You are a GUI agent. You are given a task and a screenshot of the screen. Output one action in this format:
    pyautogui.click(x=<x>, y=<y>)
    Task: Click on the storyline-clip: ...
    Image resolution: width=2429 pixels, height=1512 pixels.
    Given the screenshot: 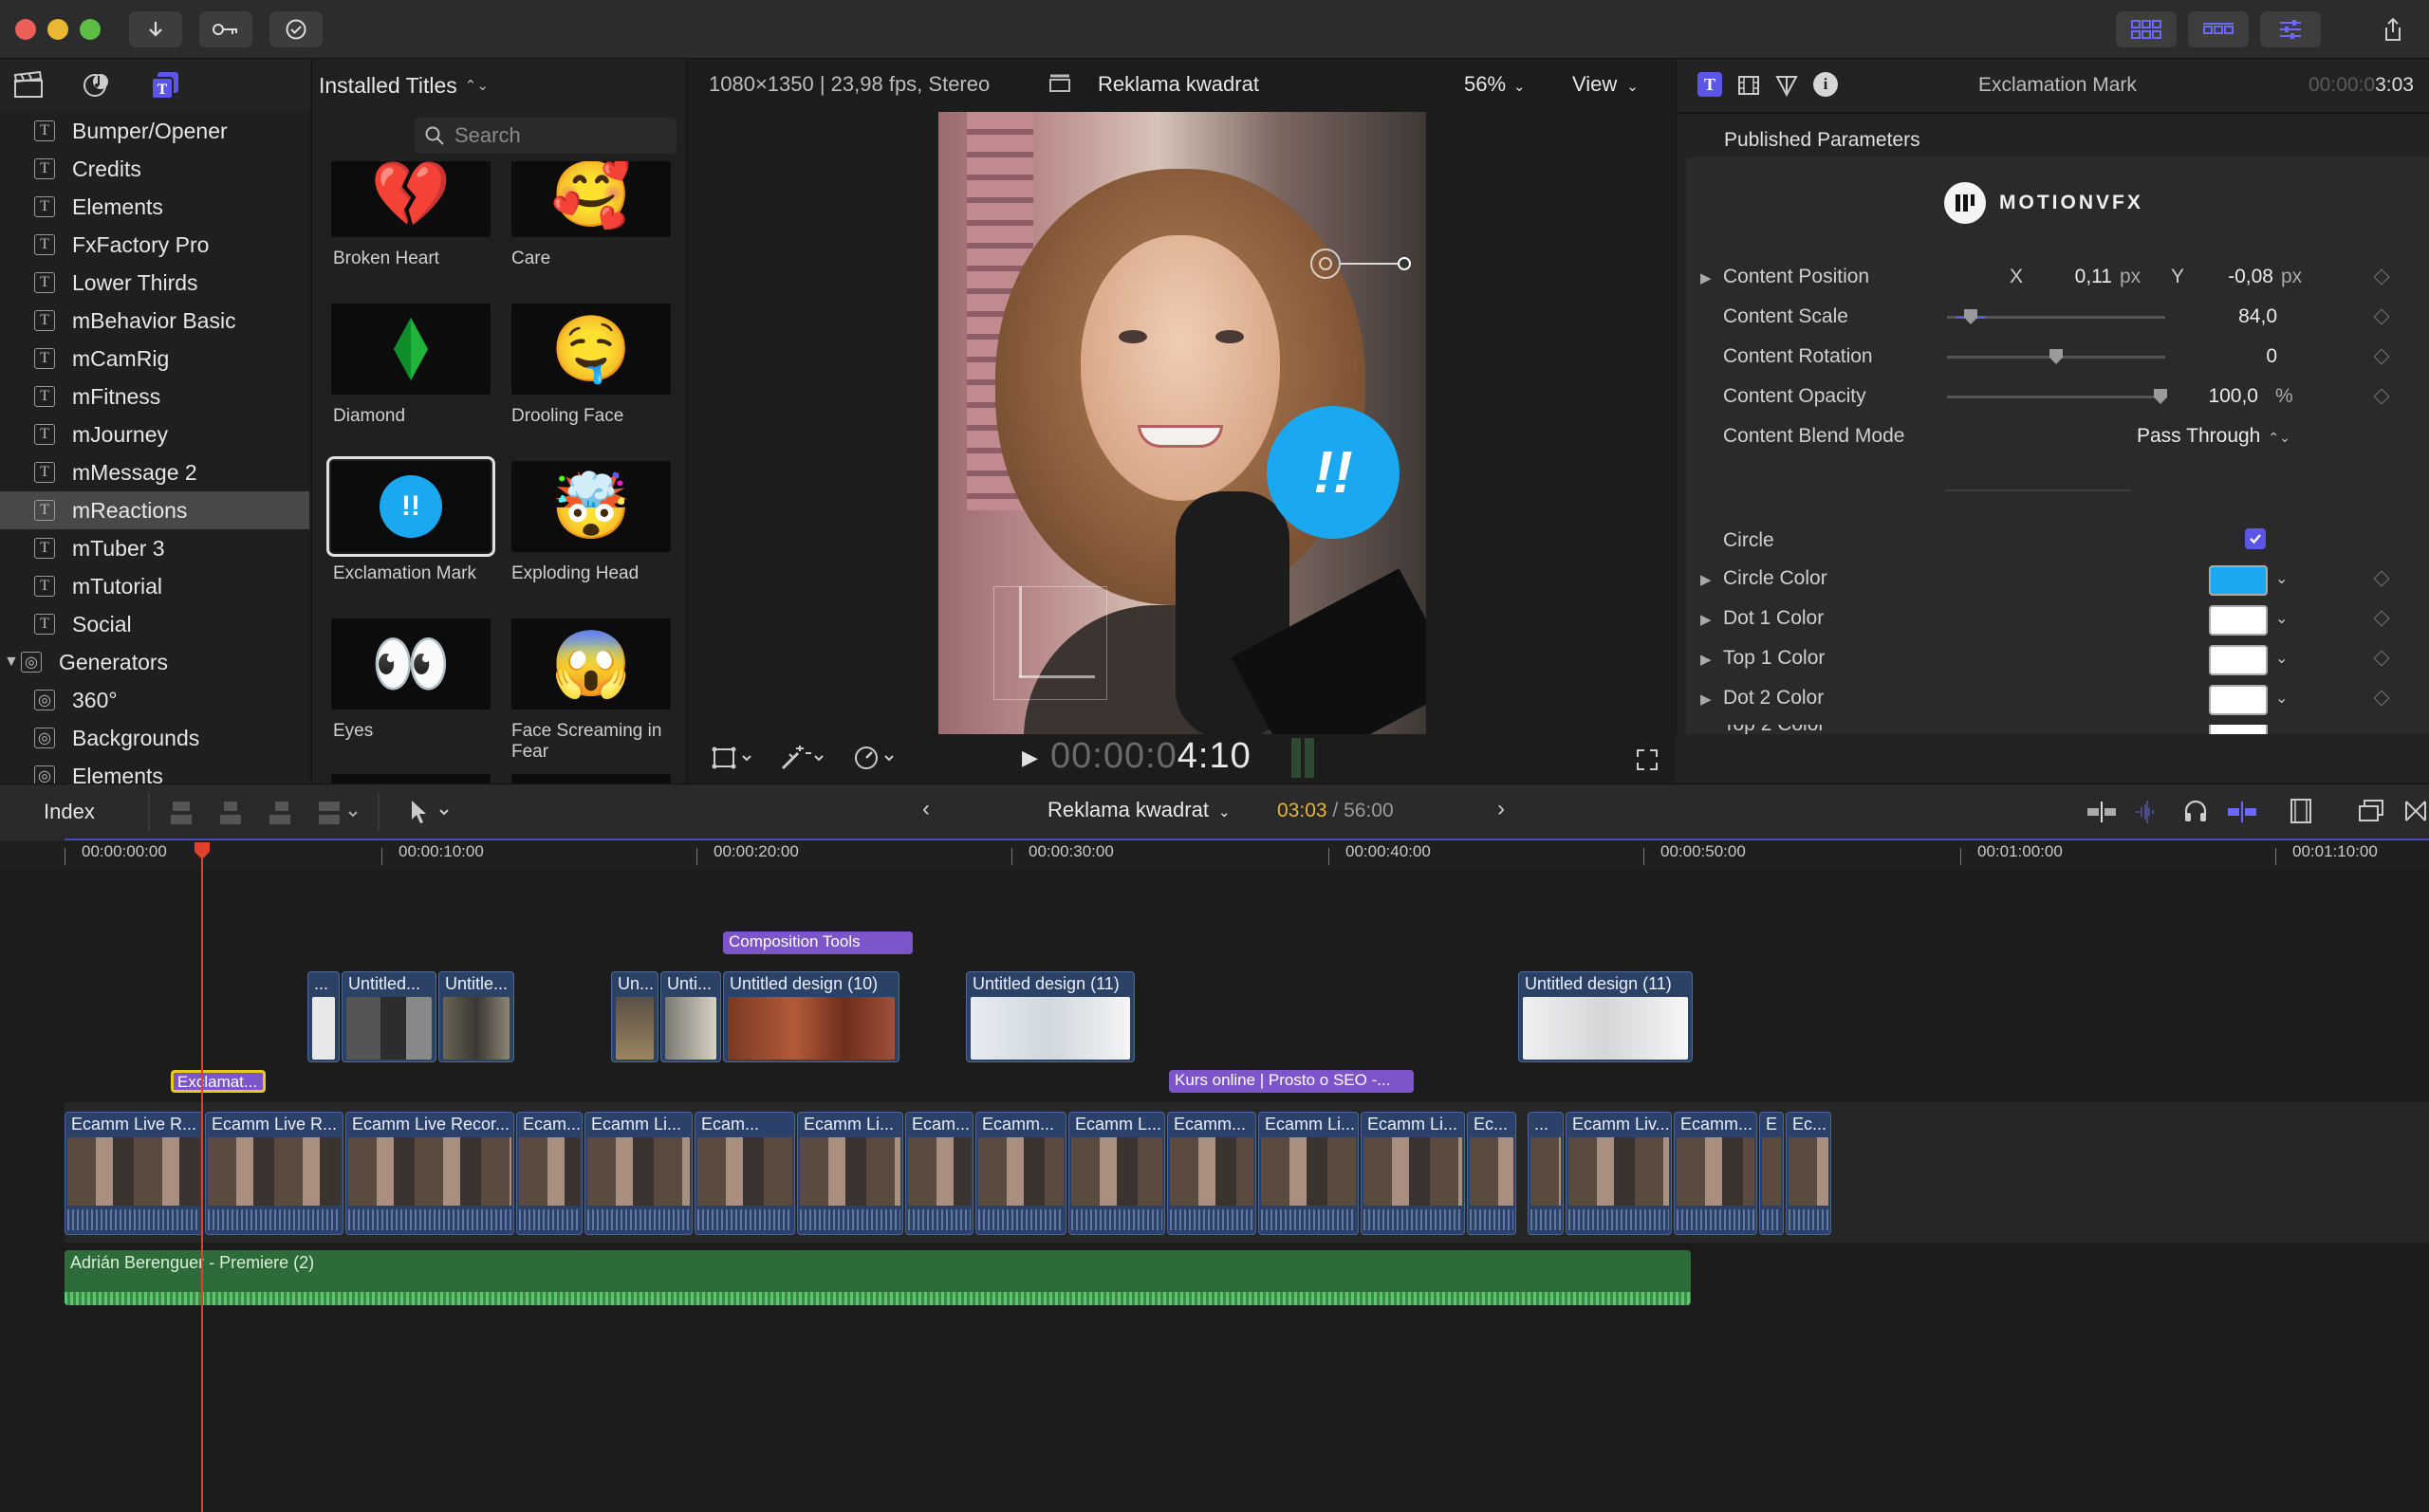 What is the action you would take?
    pyautogui.click(x=1546, y=1173)
    